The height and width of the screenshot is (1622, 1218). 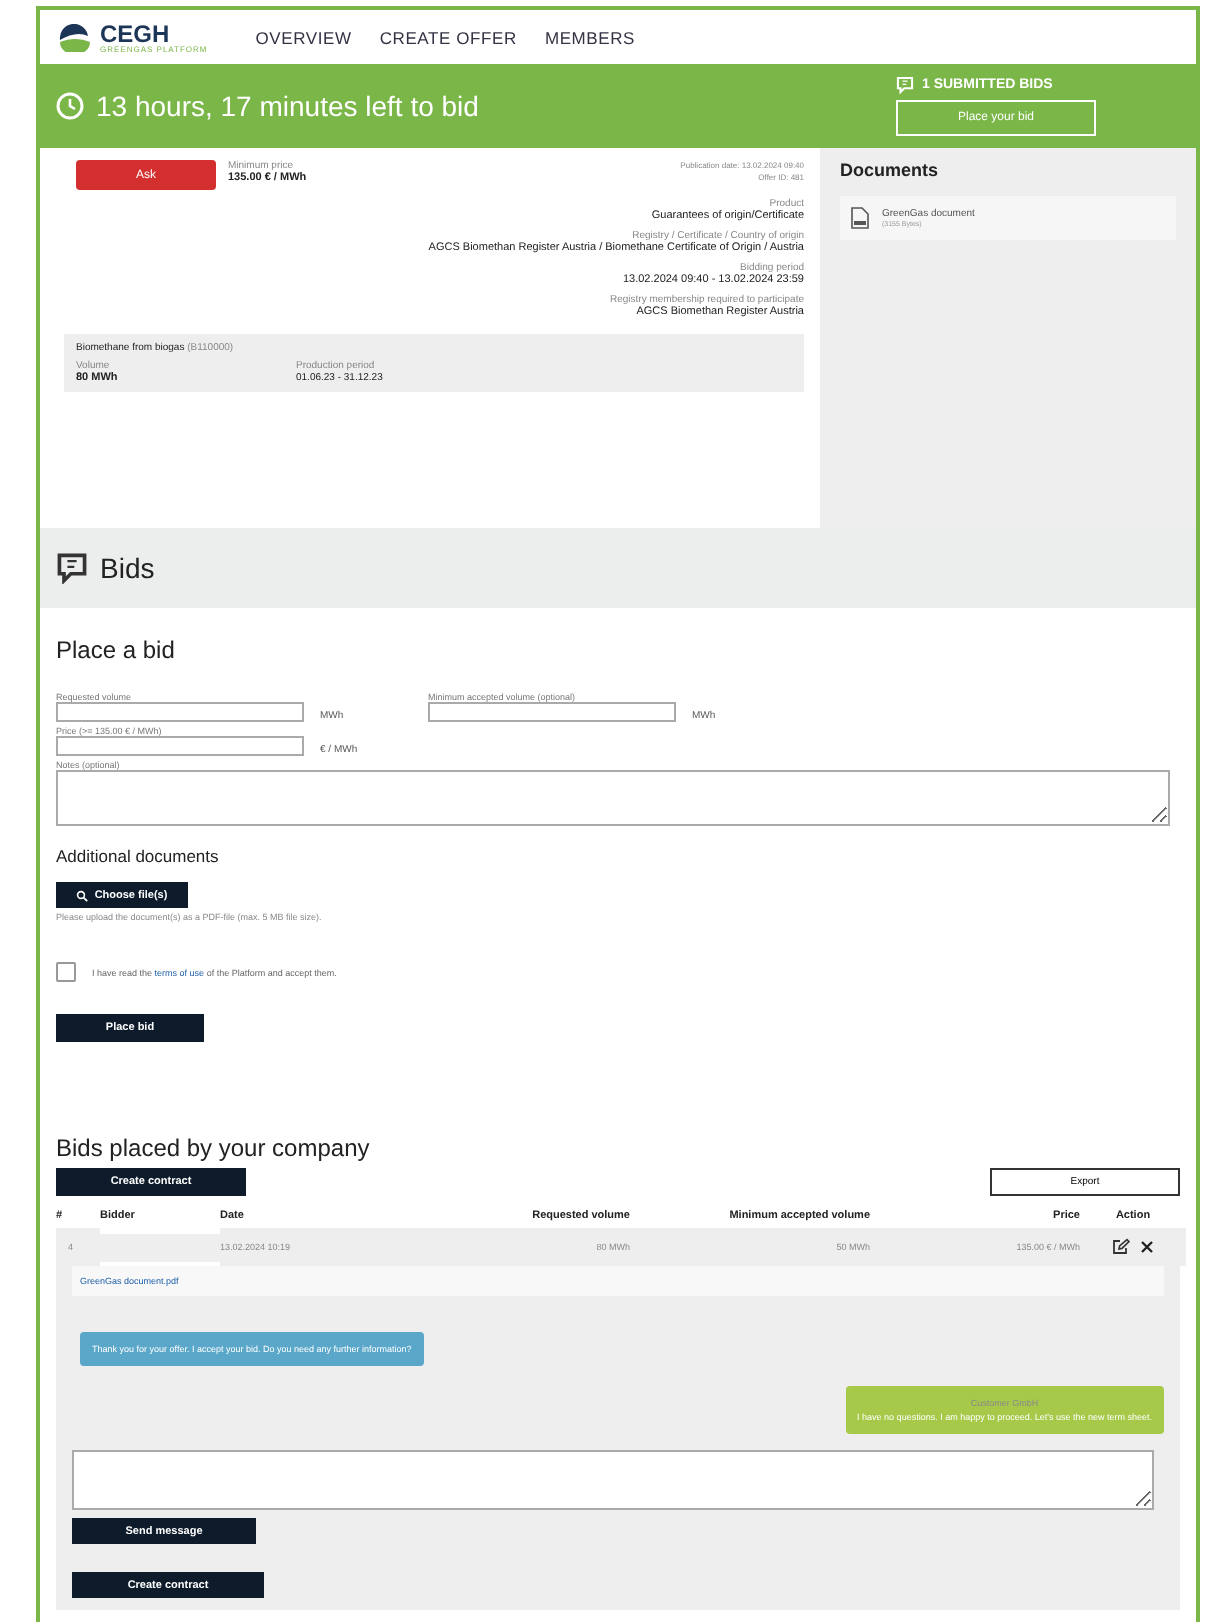 What do you see at coordinates (214, 1148) in the screenshot?
I see `section-title: Bids placed by your company` at bounding box center [214, 1148].